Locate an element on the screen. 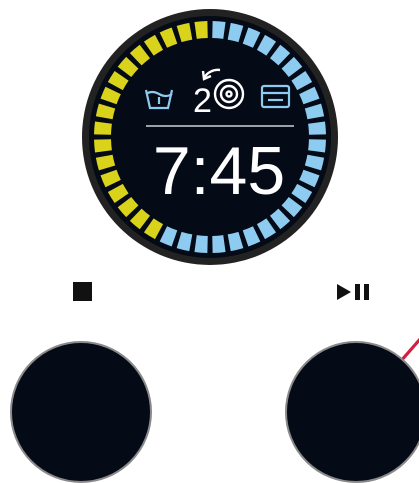  stop-button is located at coordinates (81, 412).